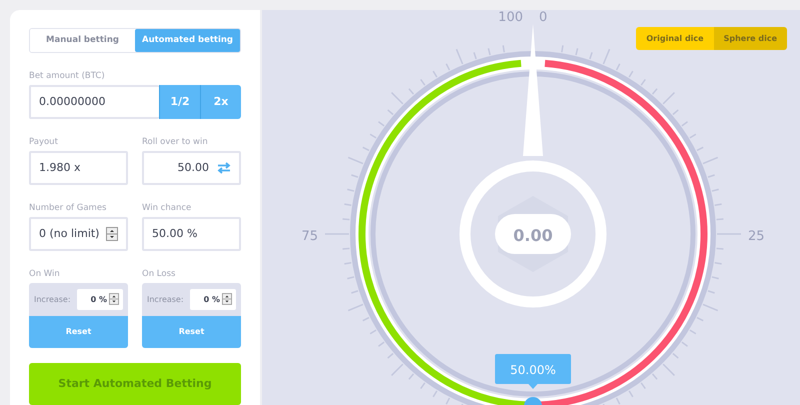 Image resolution: width=800 pixels, height=405 pixels. Describe the element at coordinates (543, 17) in the screenshot. I see `dial-label: 0` at that location.